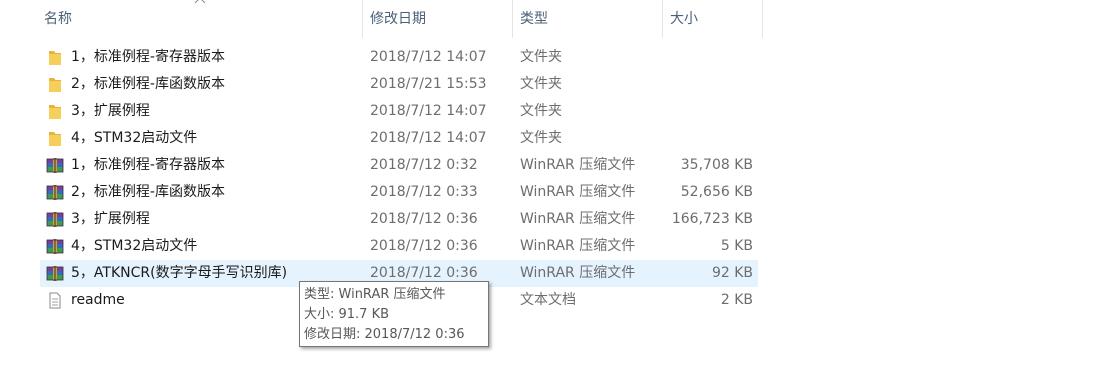 This screenshot has width=1100, height=390. I want to click on file-modified-date: 2018/7/12 0:32, so click(424, 165).